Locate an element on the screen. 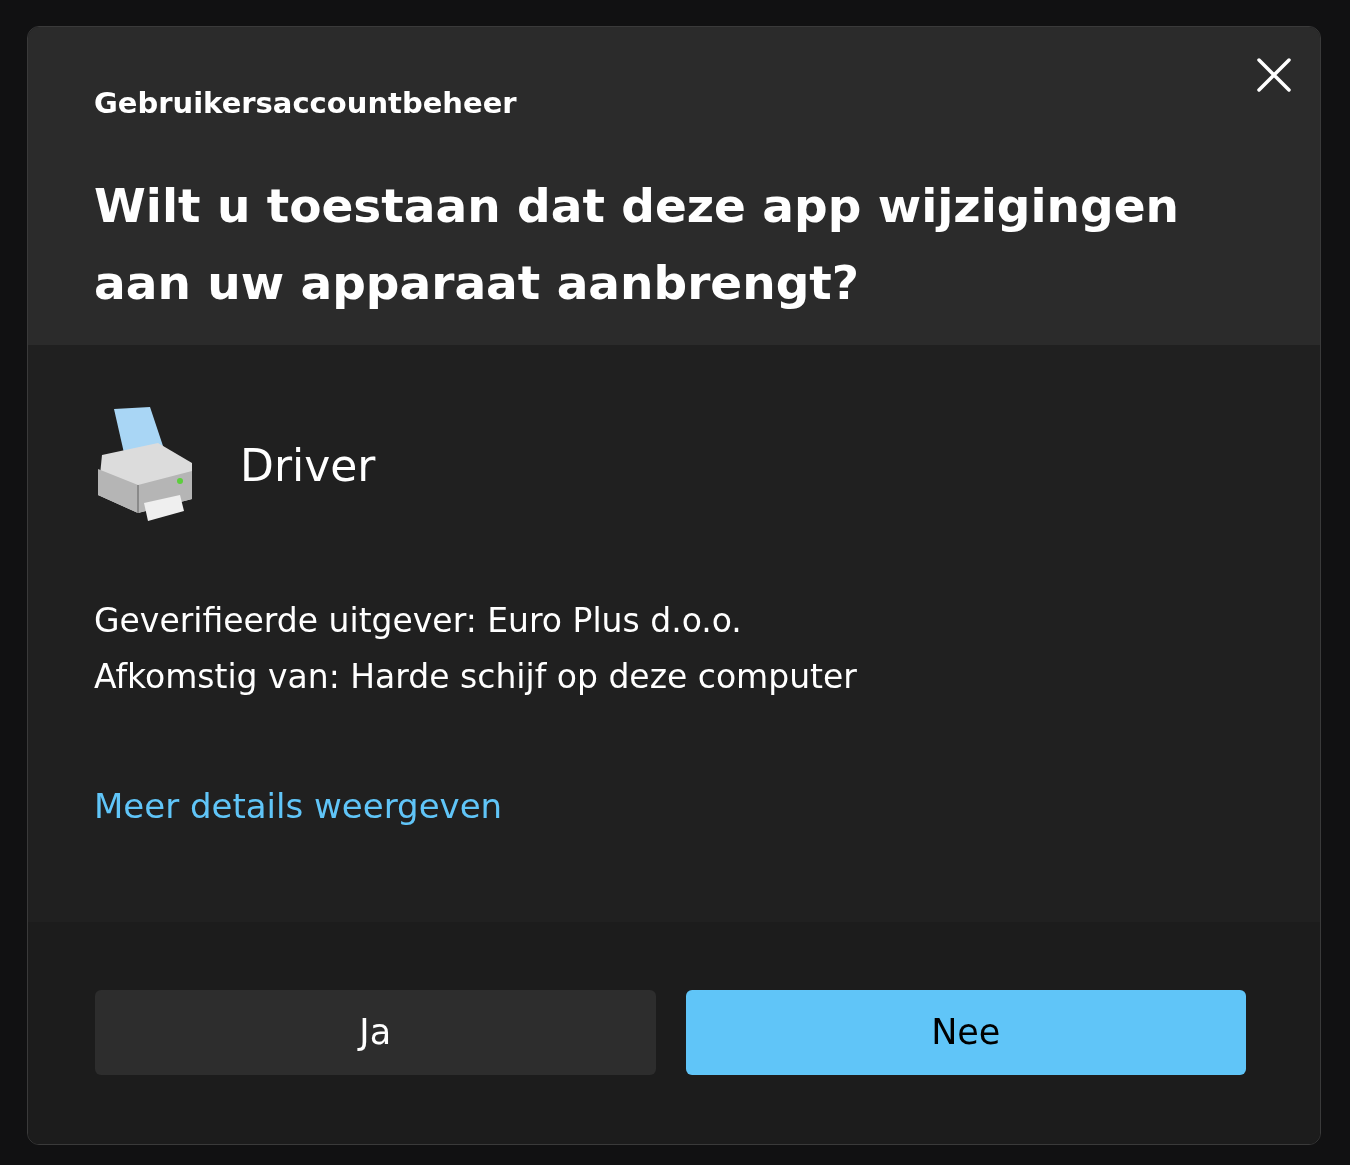 This screenshot has height=1165, width=1350. question-heading: Wilt u toestaan dat deze app wijzigingen aan uw apparaat aanbrengt? is located at coordinates (637, 244).